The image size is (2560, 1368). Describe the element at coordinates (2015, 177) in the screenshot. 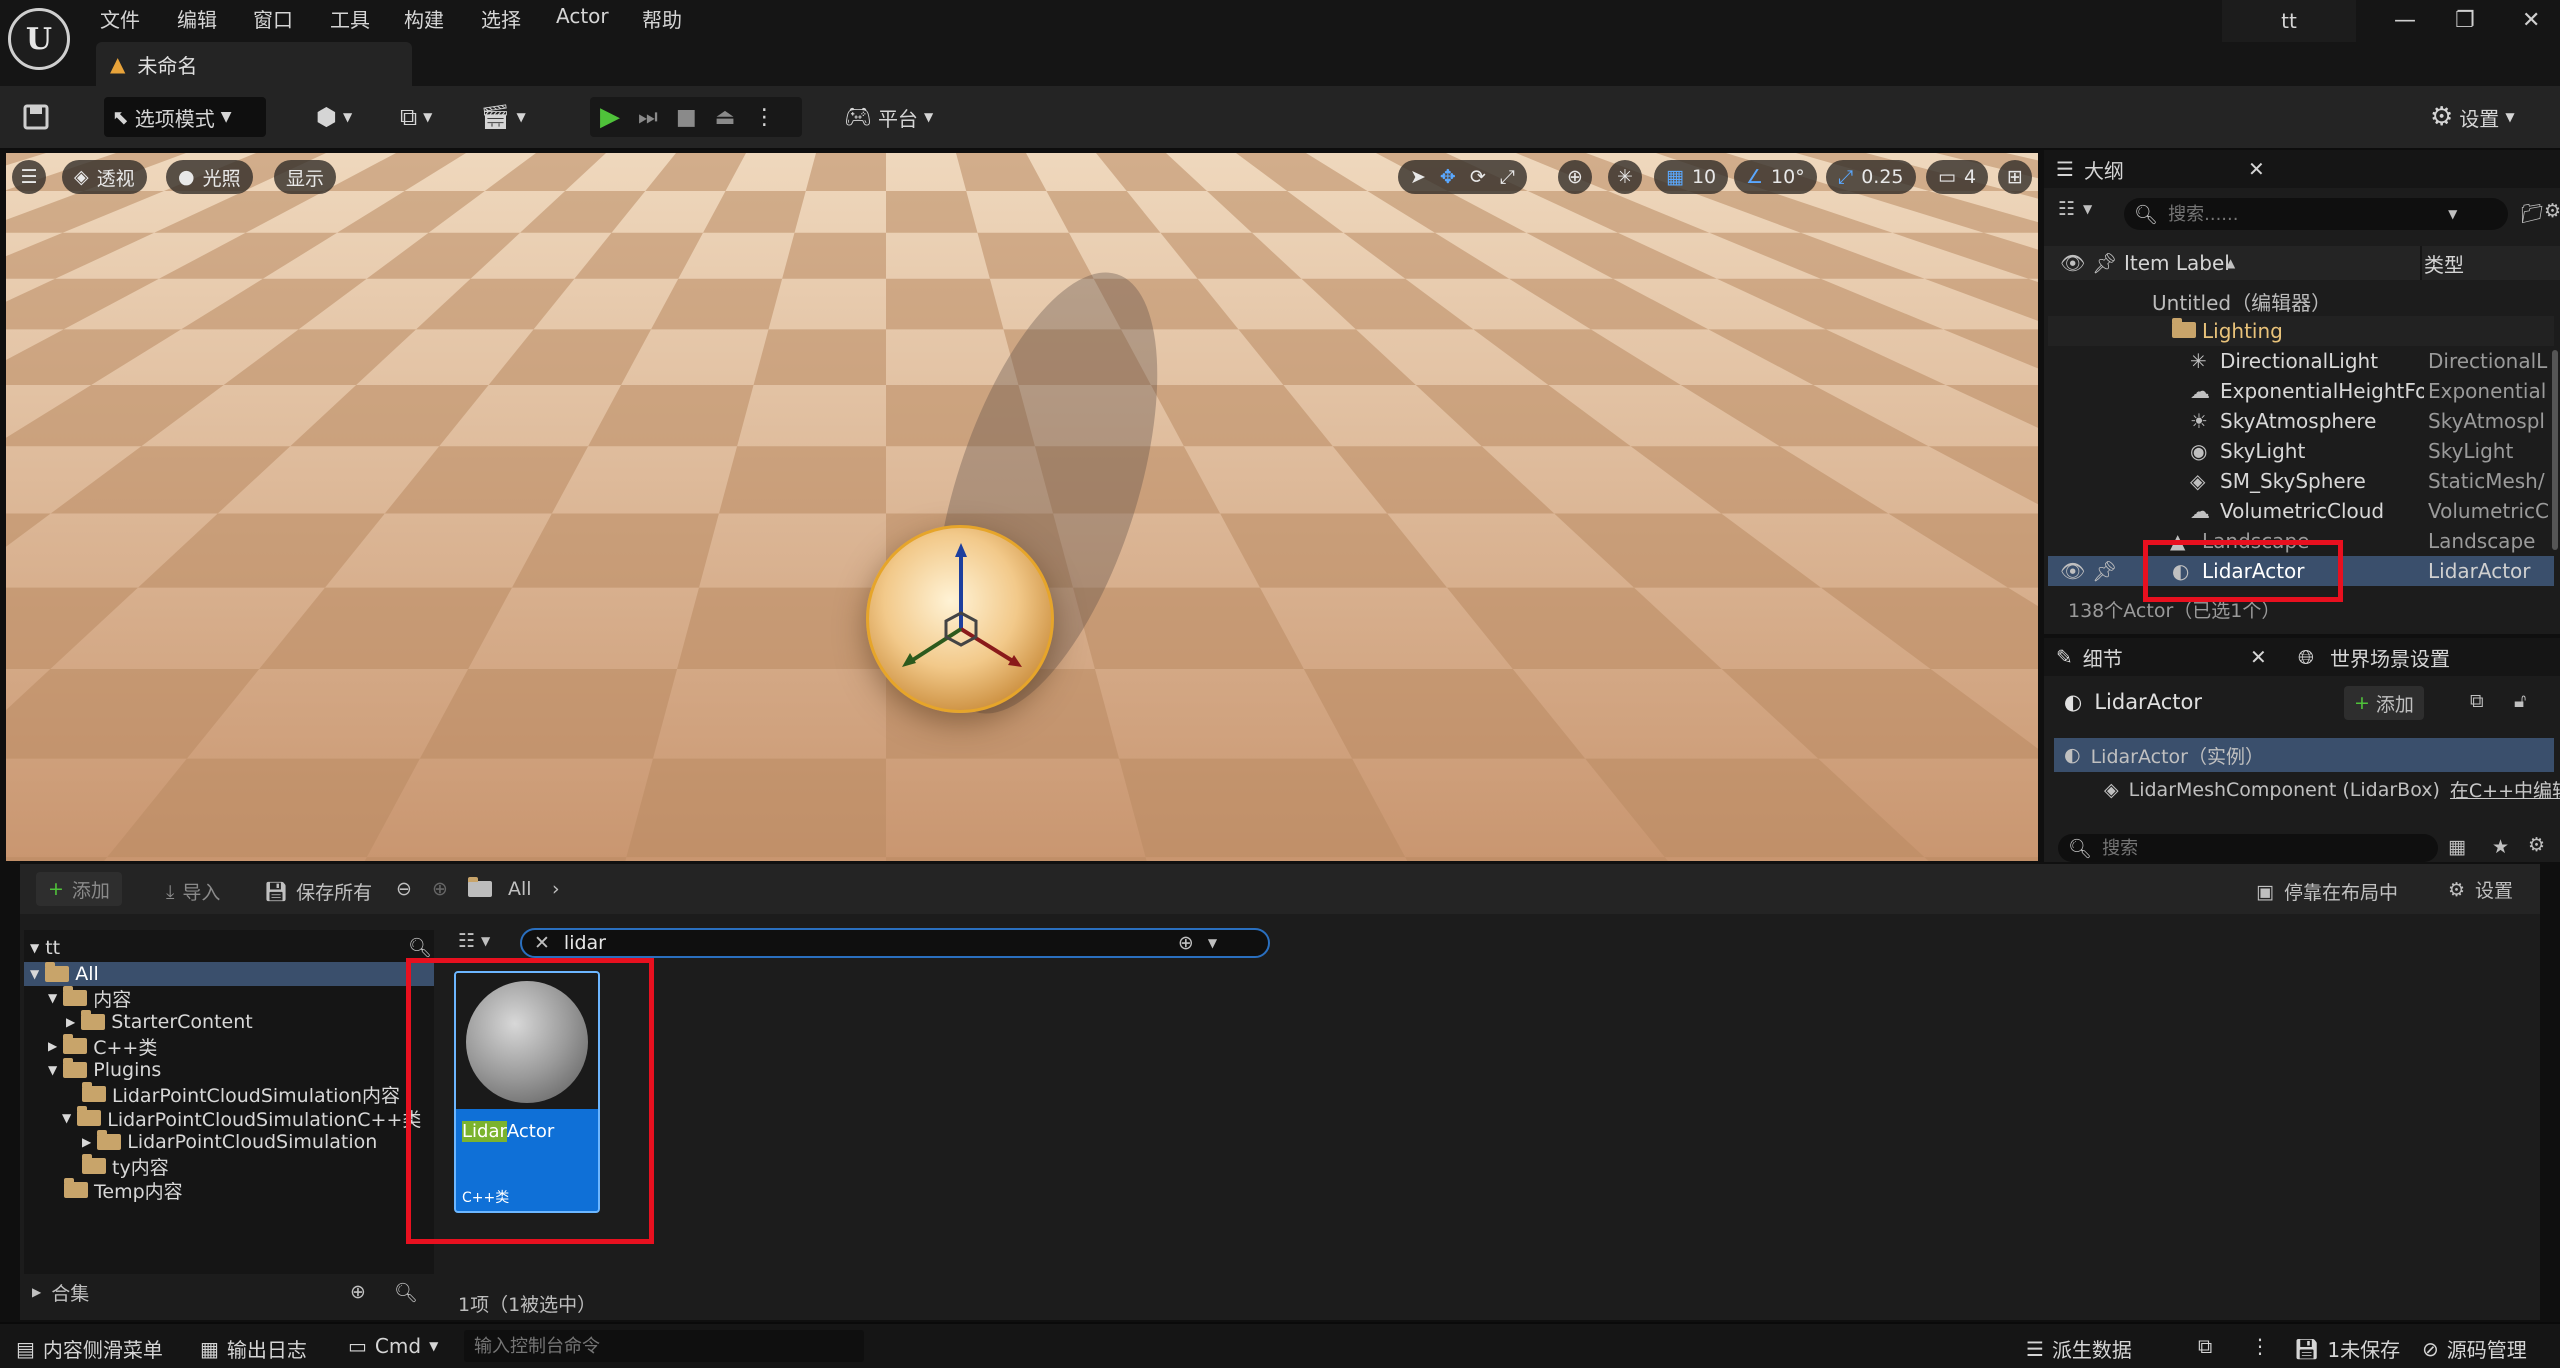

I see `layout-icon: ⊞` at that location.